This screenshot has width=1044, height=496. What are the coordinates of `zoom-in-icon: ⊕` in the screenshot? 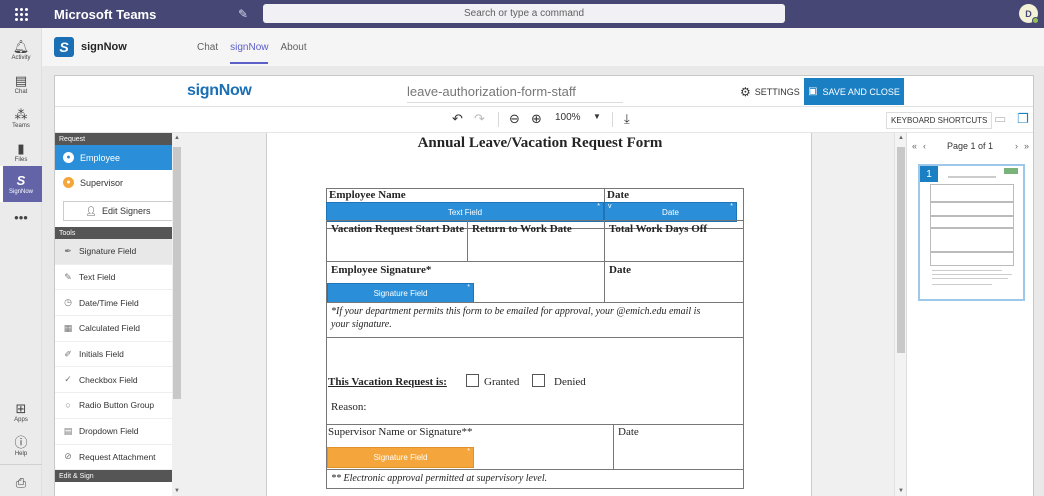 It's located at (536, 119).